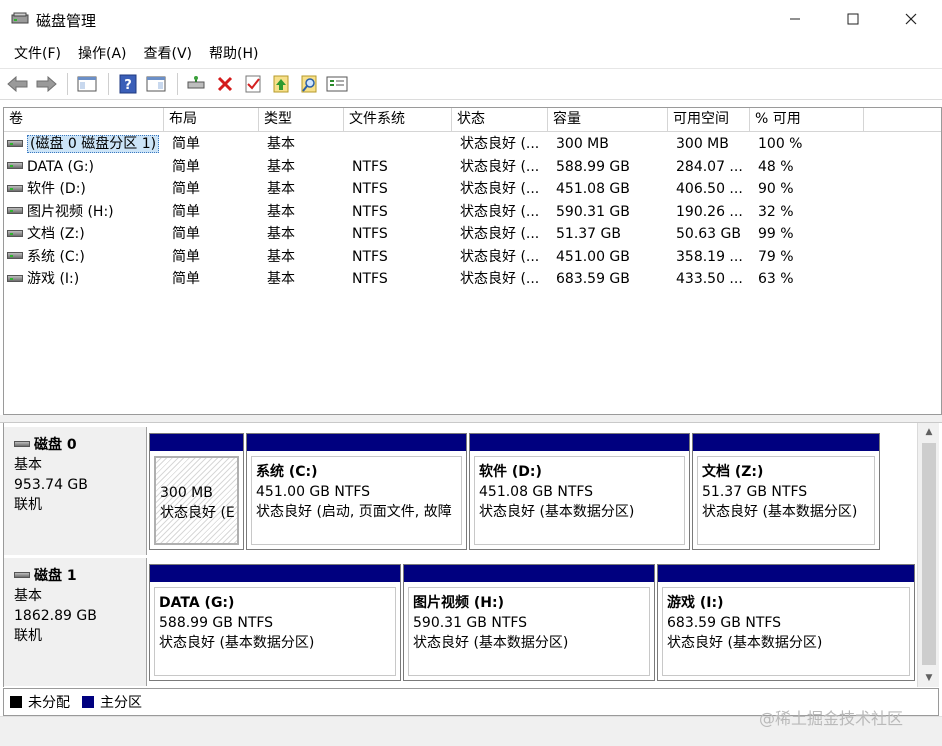  I want to click on back-button, so click(18, 84).